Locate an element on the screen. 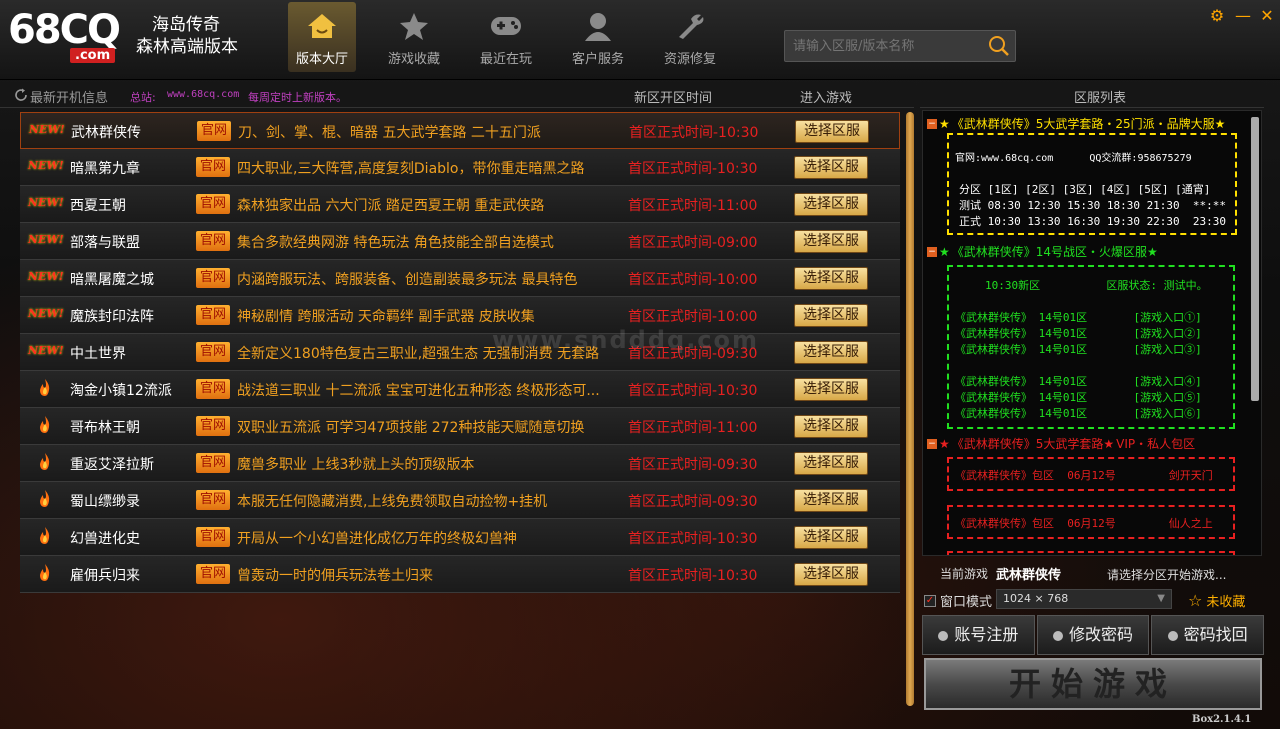 The height and width of the screenshot is (729, 1280). minimize-icon: — is located at coordinates (1243, 15).